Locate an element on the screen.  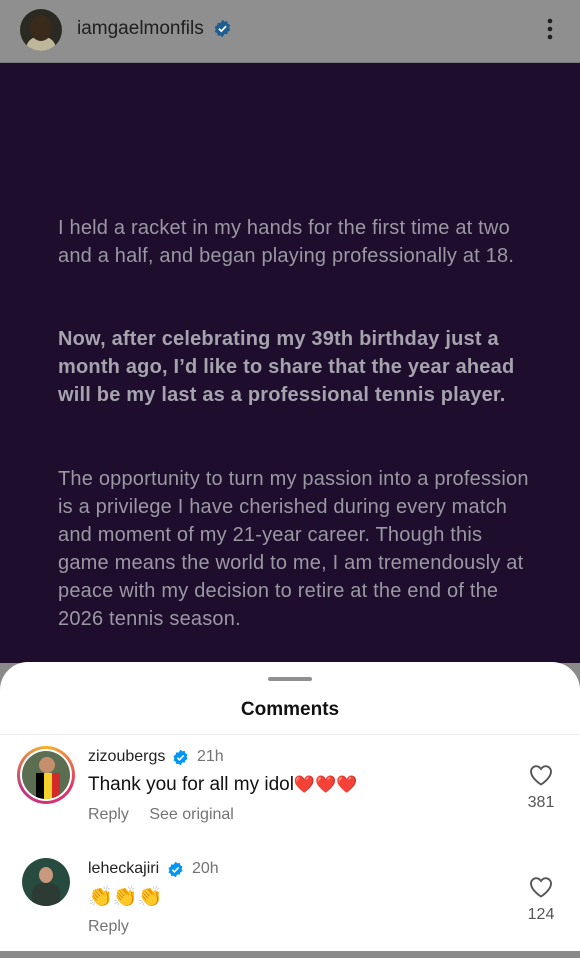
see-original-button: See original is located at coordinates (191, 814).